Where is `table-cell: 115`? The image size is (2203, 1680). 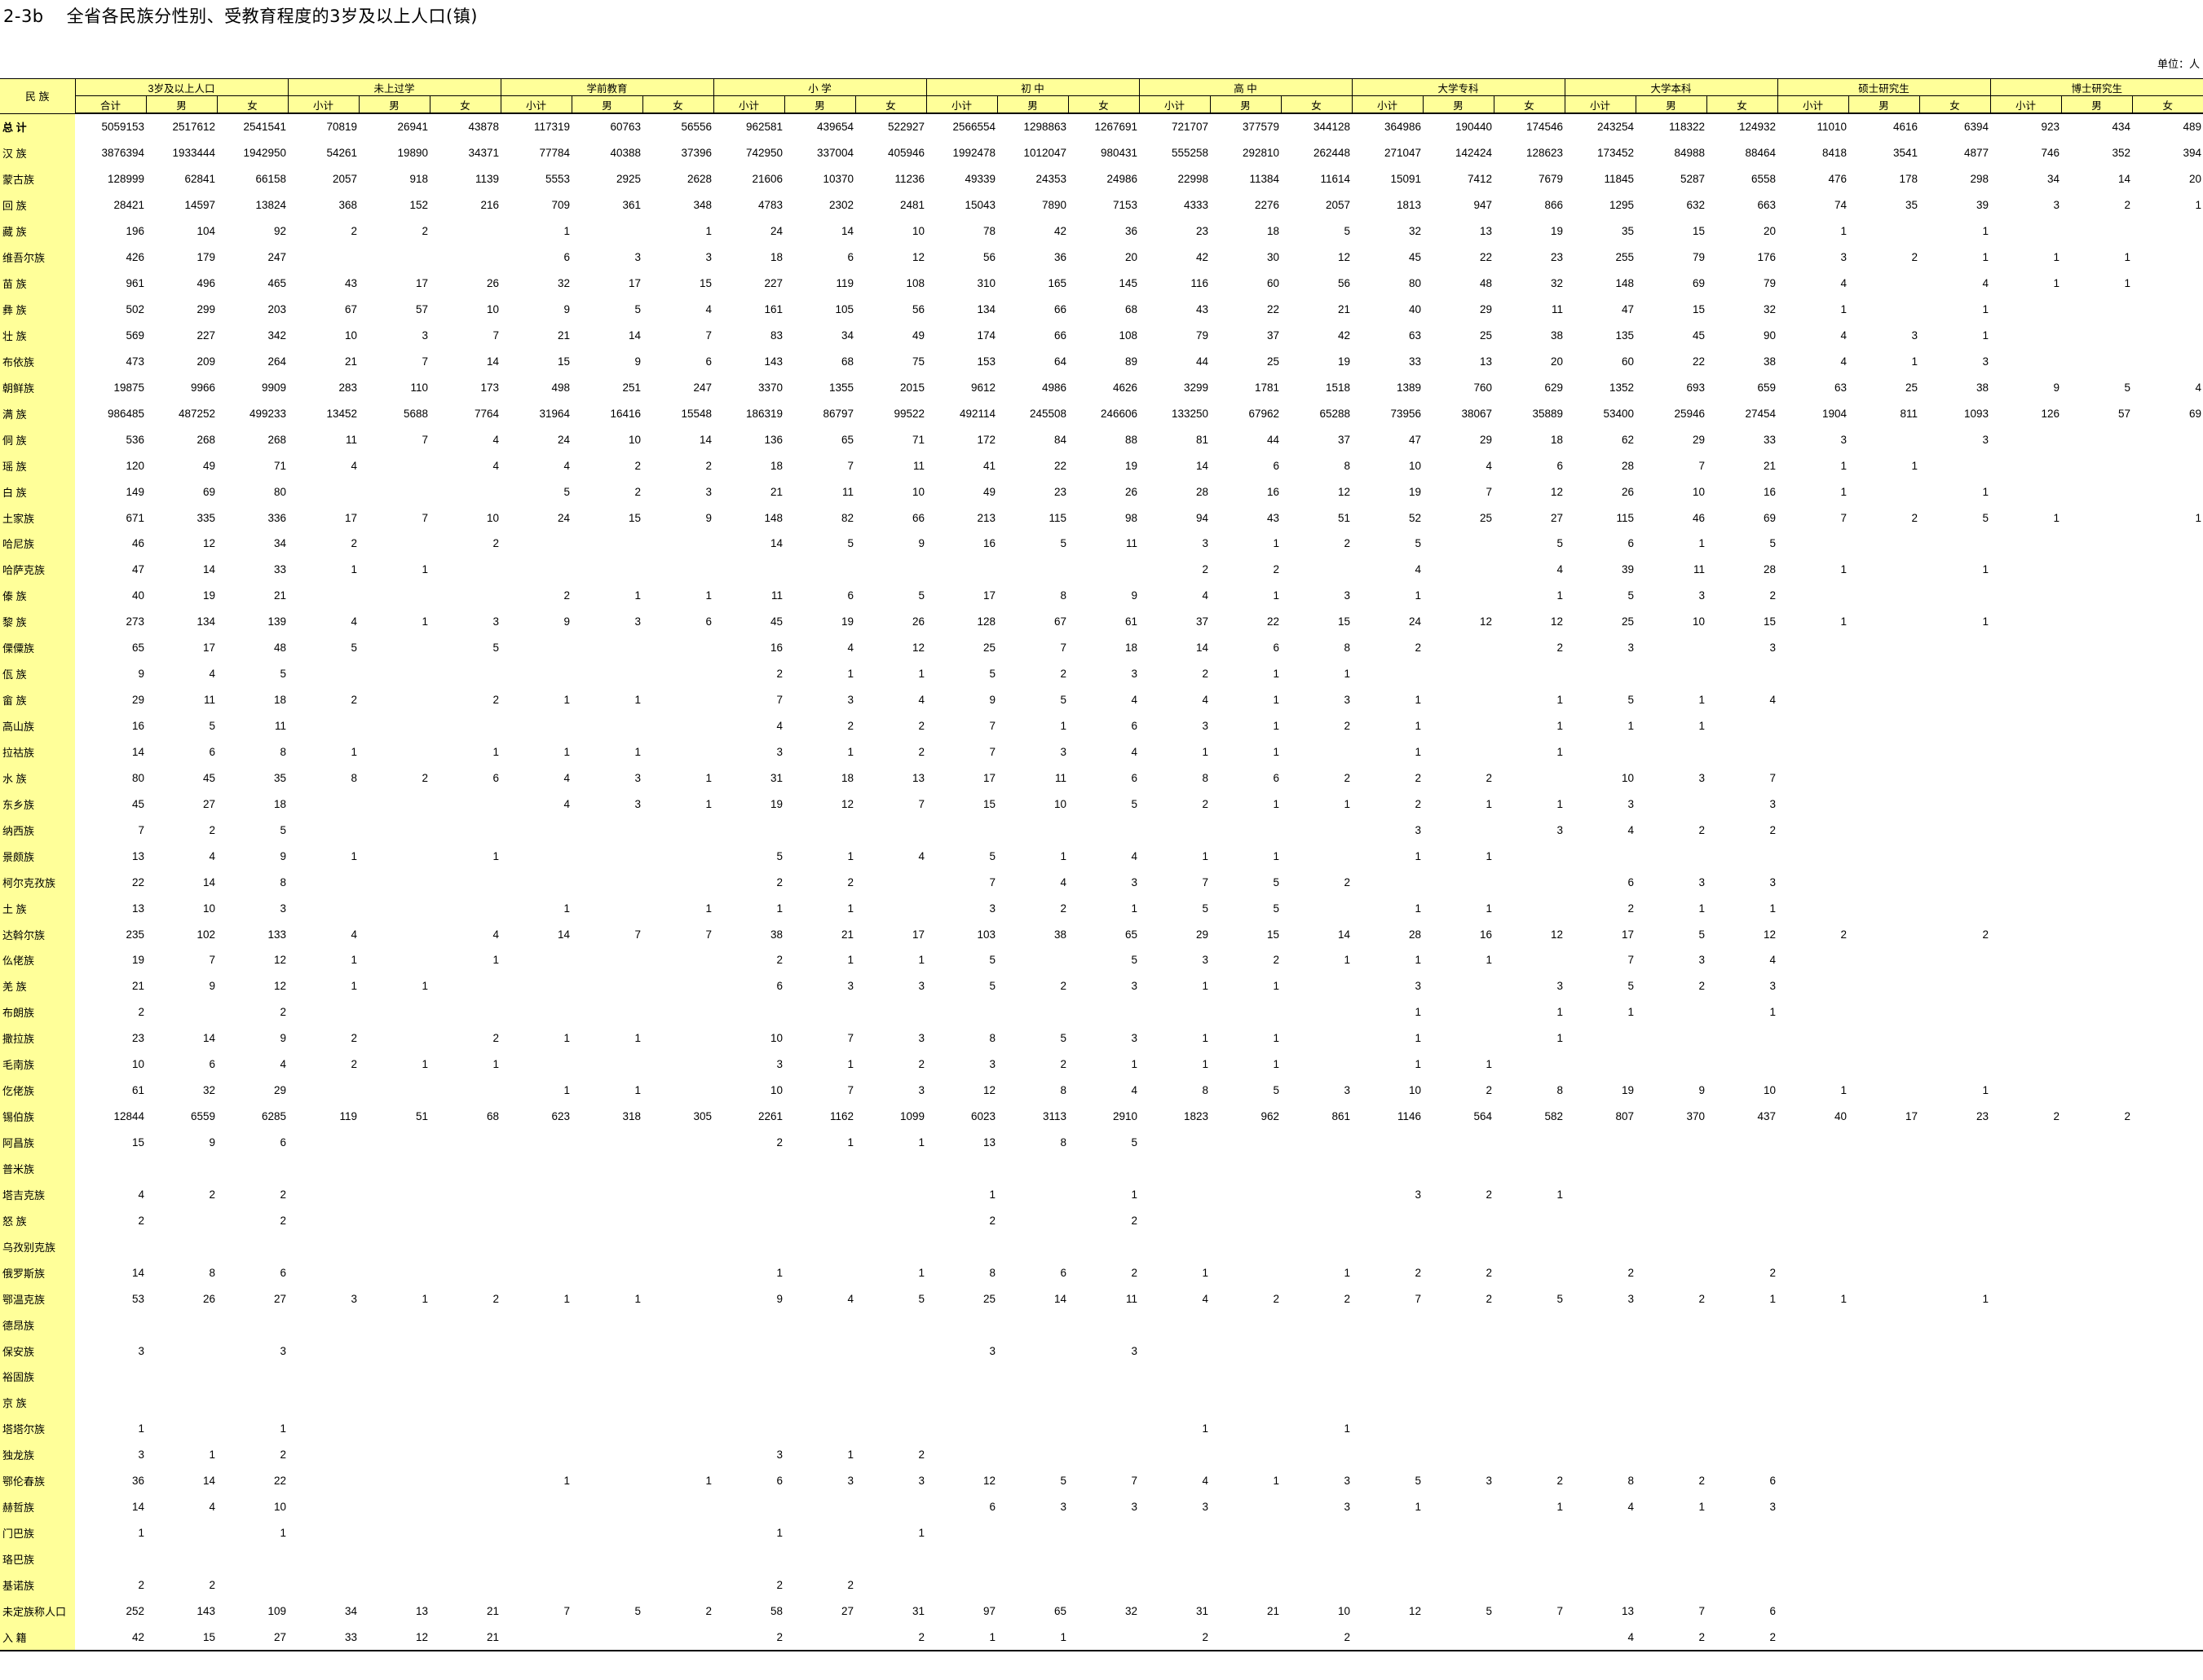 table-cell: 115 is located at coordinates (1625, 517).